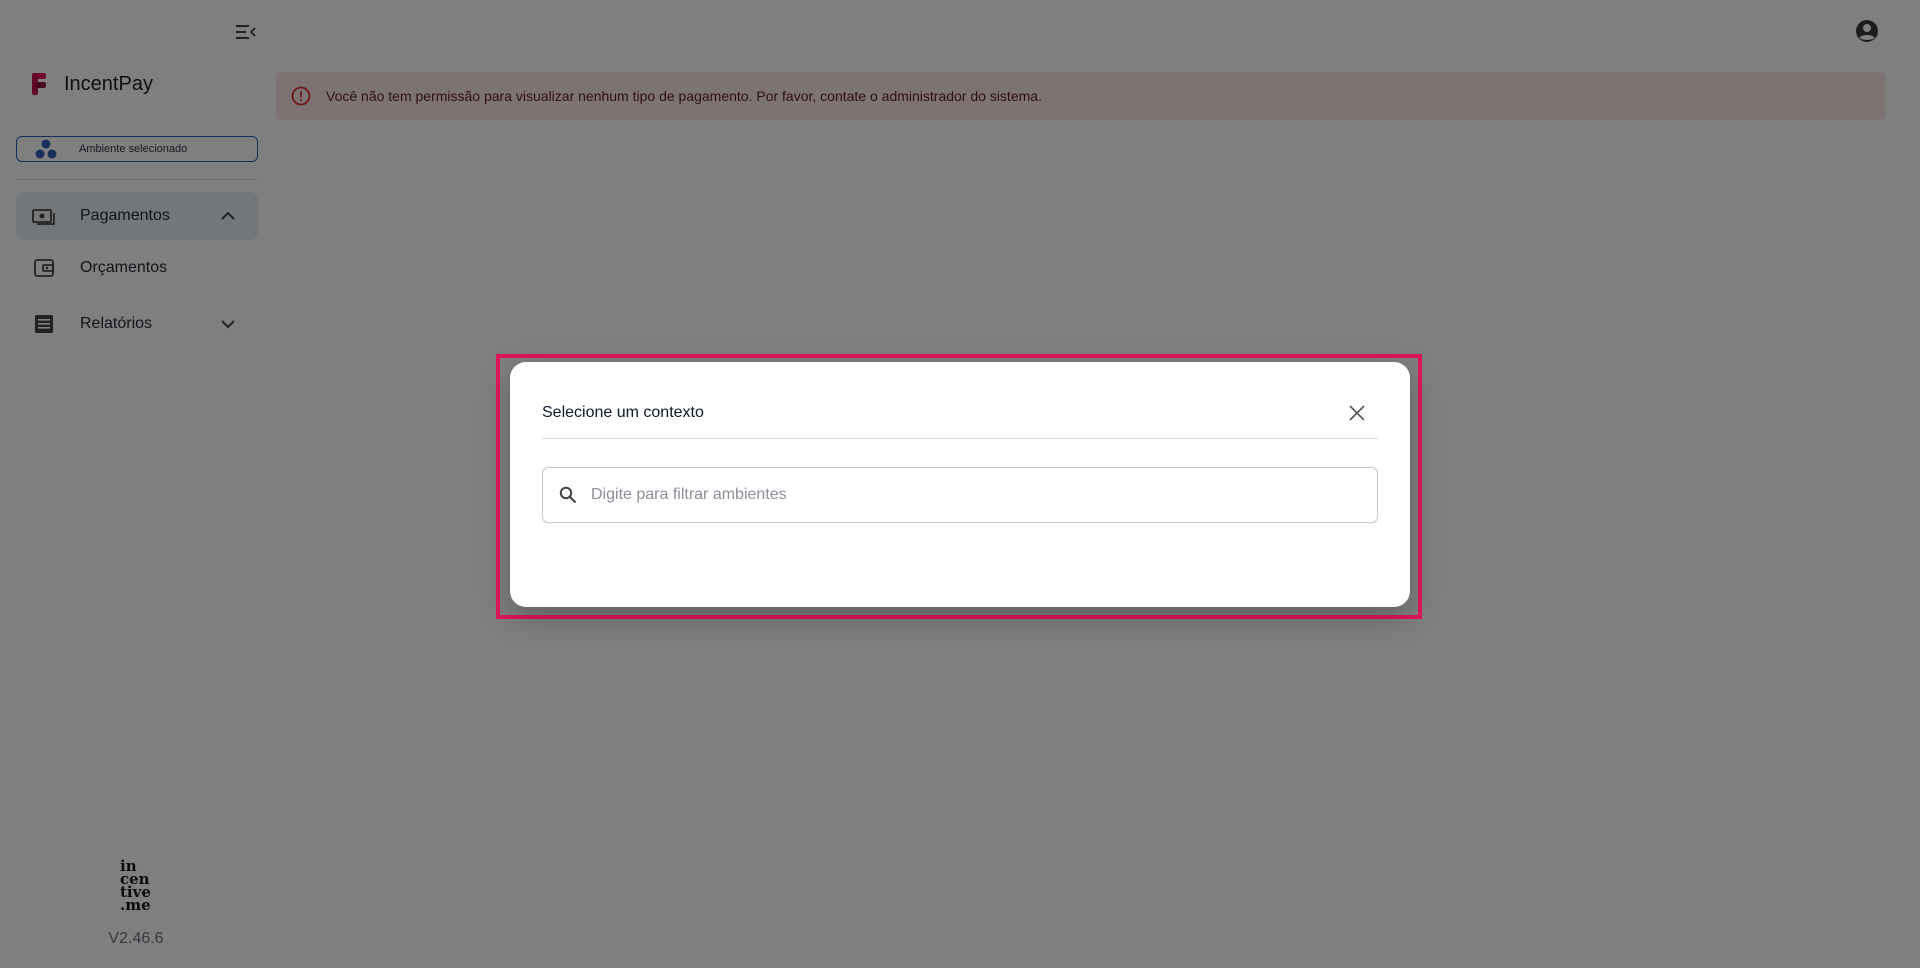 This screenshot has height=968, width=1920. I want to click on close-icon, so click(1357, 413).